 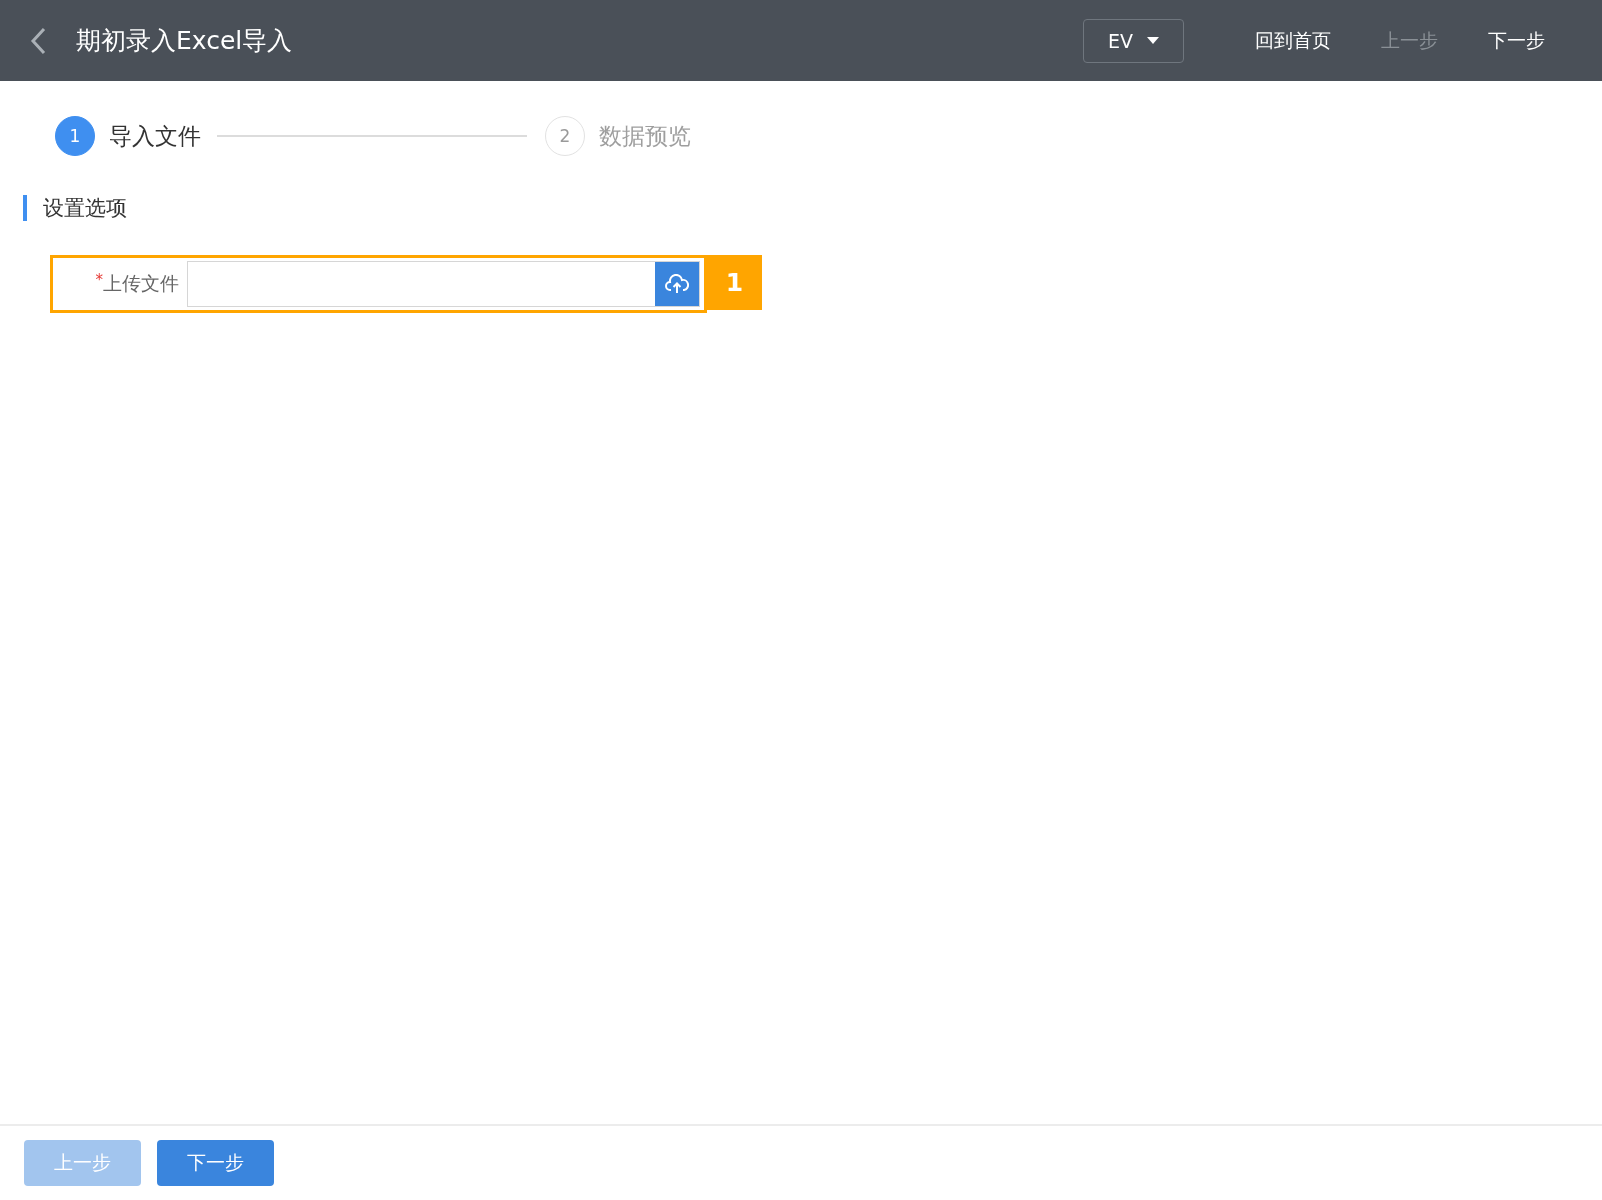 What do you see at coordinates (734, 282) in the screenshot?
I see `annotation-badge: 1` at bounding box center [734, 282].